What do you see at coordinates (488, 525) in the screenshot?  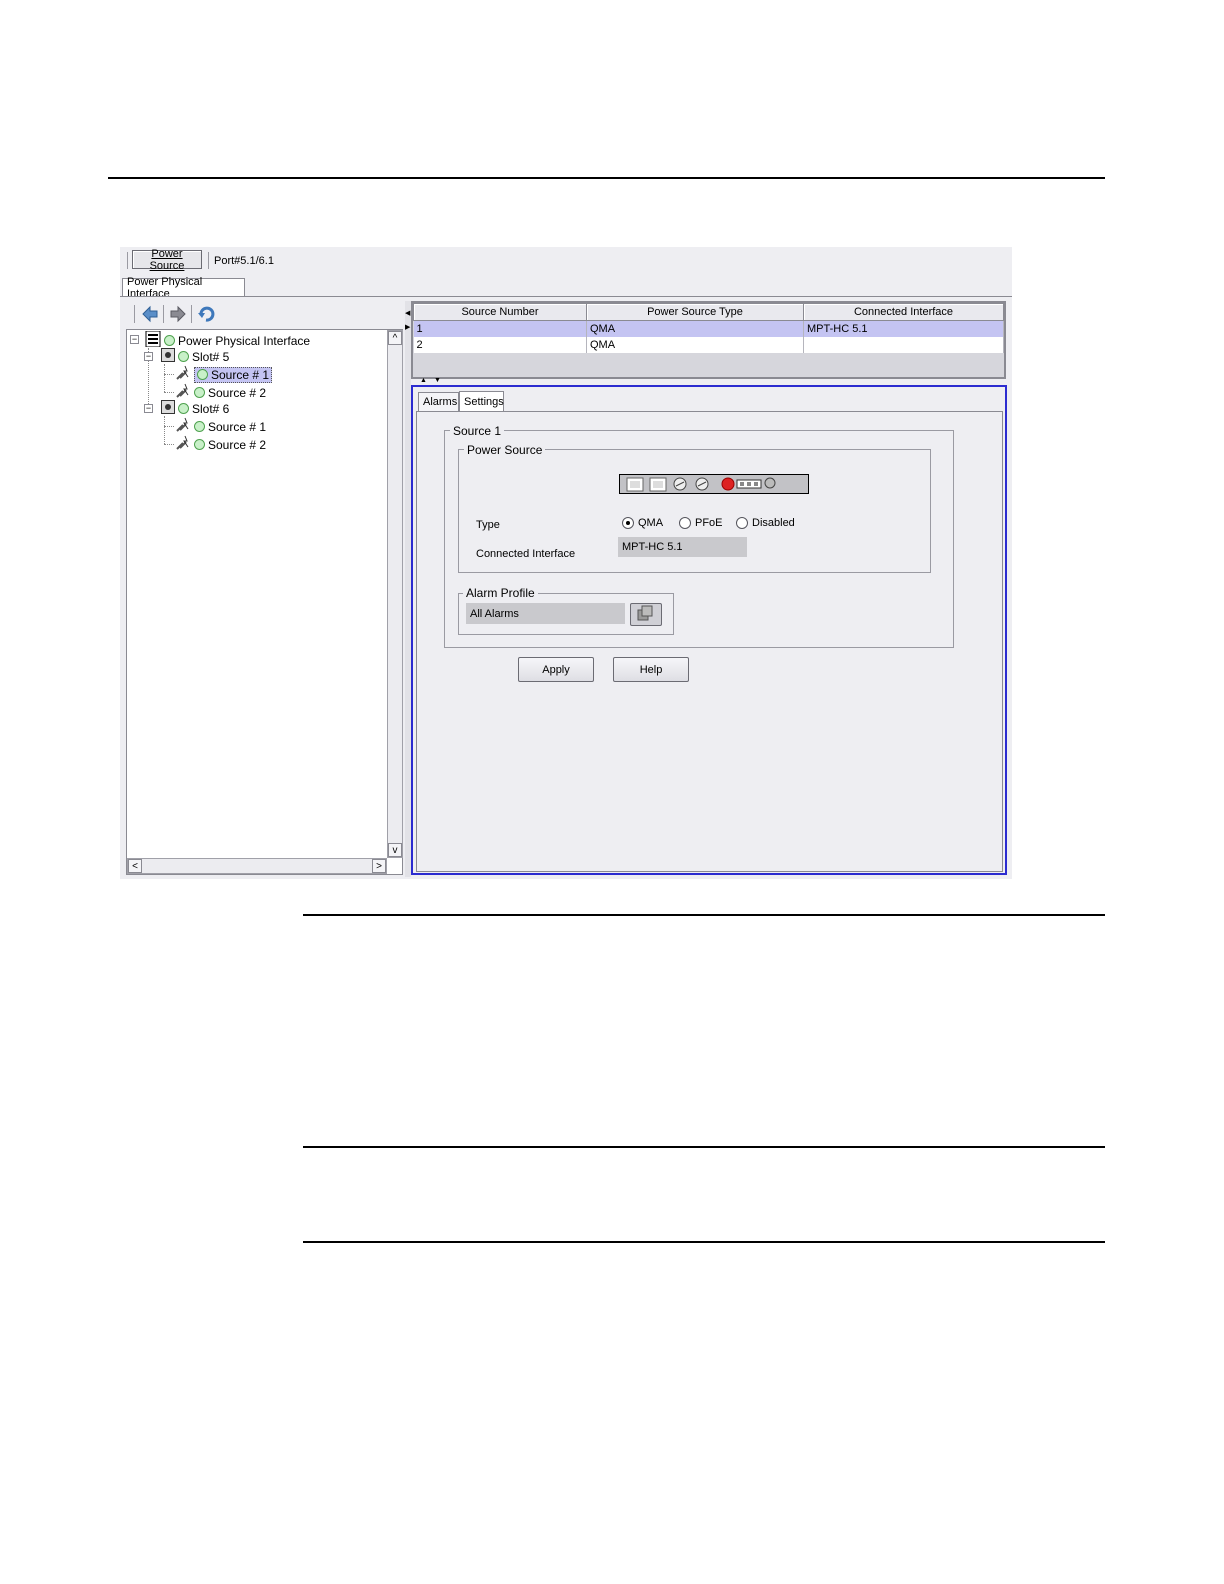 I see `type-label: Type` at bounding box center [488, 525].